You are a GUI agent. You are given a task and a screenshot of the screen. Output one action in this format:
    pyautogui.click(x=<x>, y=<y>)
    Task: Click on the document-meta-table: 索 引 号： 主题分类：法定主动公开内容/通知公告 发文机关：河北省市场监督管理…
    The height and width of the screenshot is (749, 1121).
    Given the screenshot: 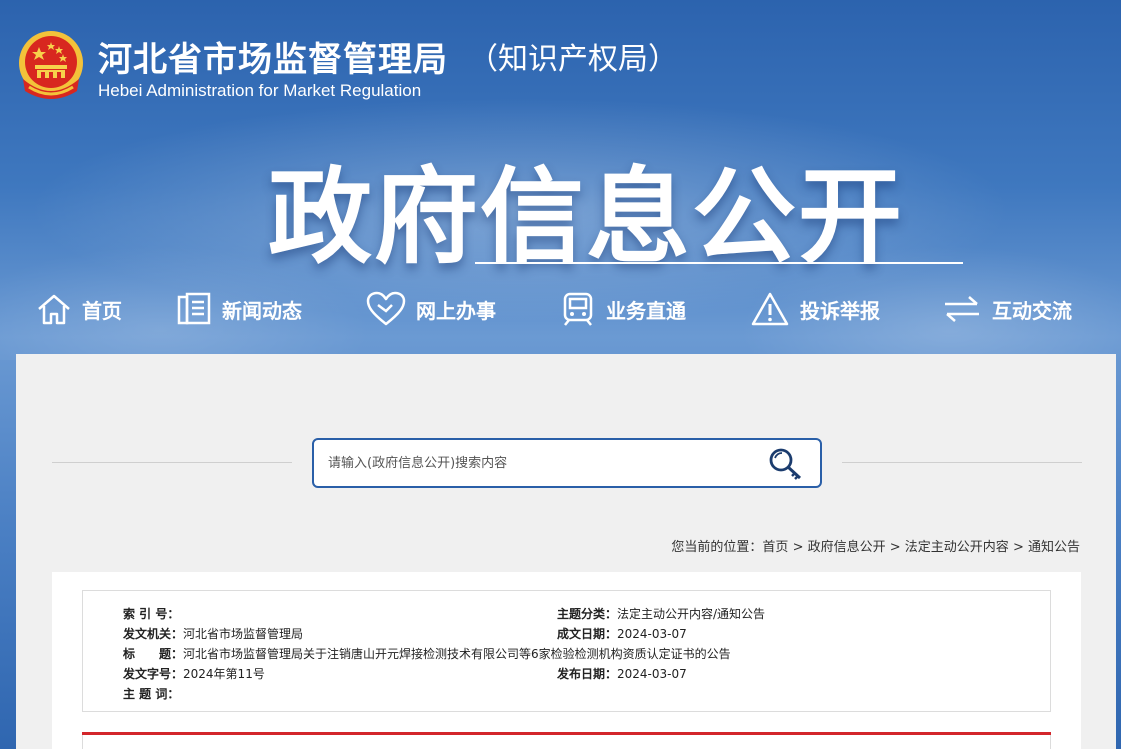 What is the action you would take?
    pyautogui.click(x=566, y=651)
    